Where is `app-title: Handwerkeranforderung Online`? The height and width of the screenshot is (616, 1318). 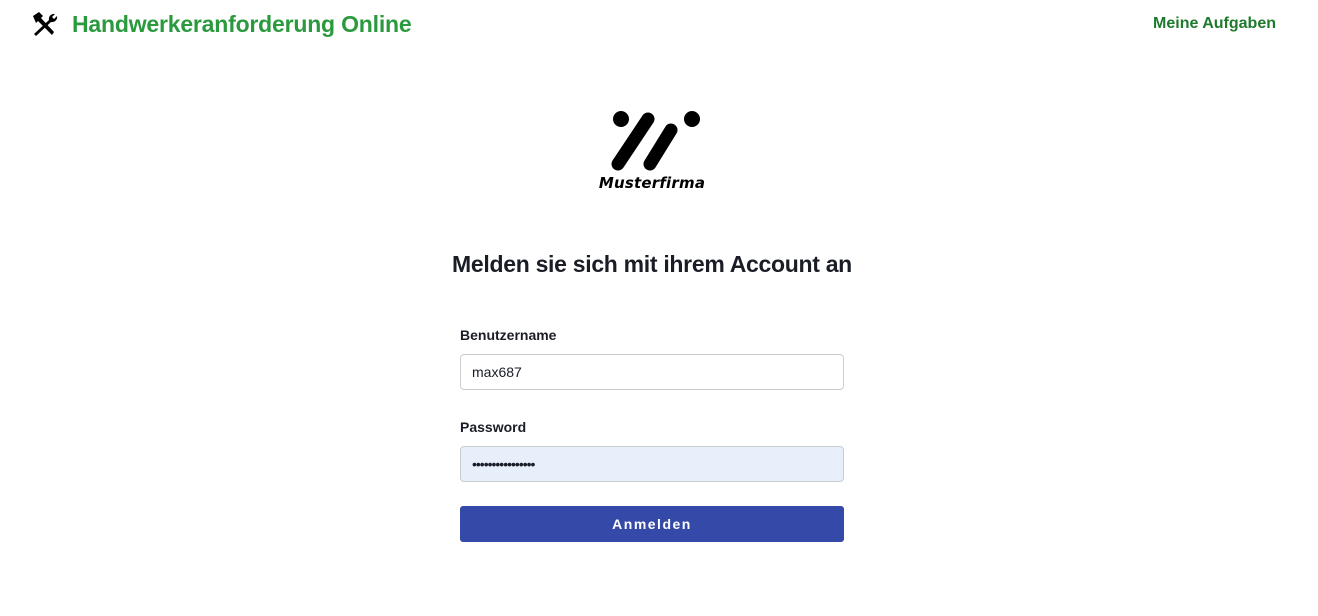 app-title: Handwerkeranforderung Online is located at coordinates (242, 24).